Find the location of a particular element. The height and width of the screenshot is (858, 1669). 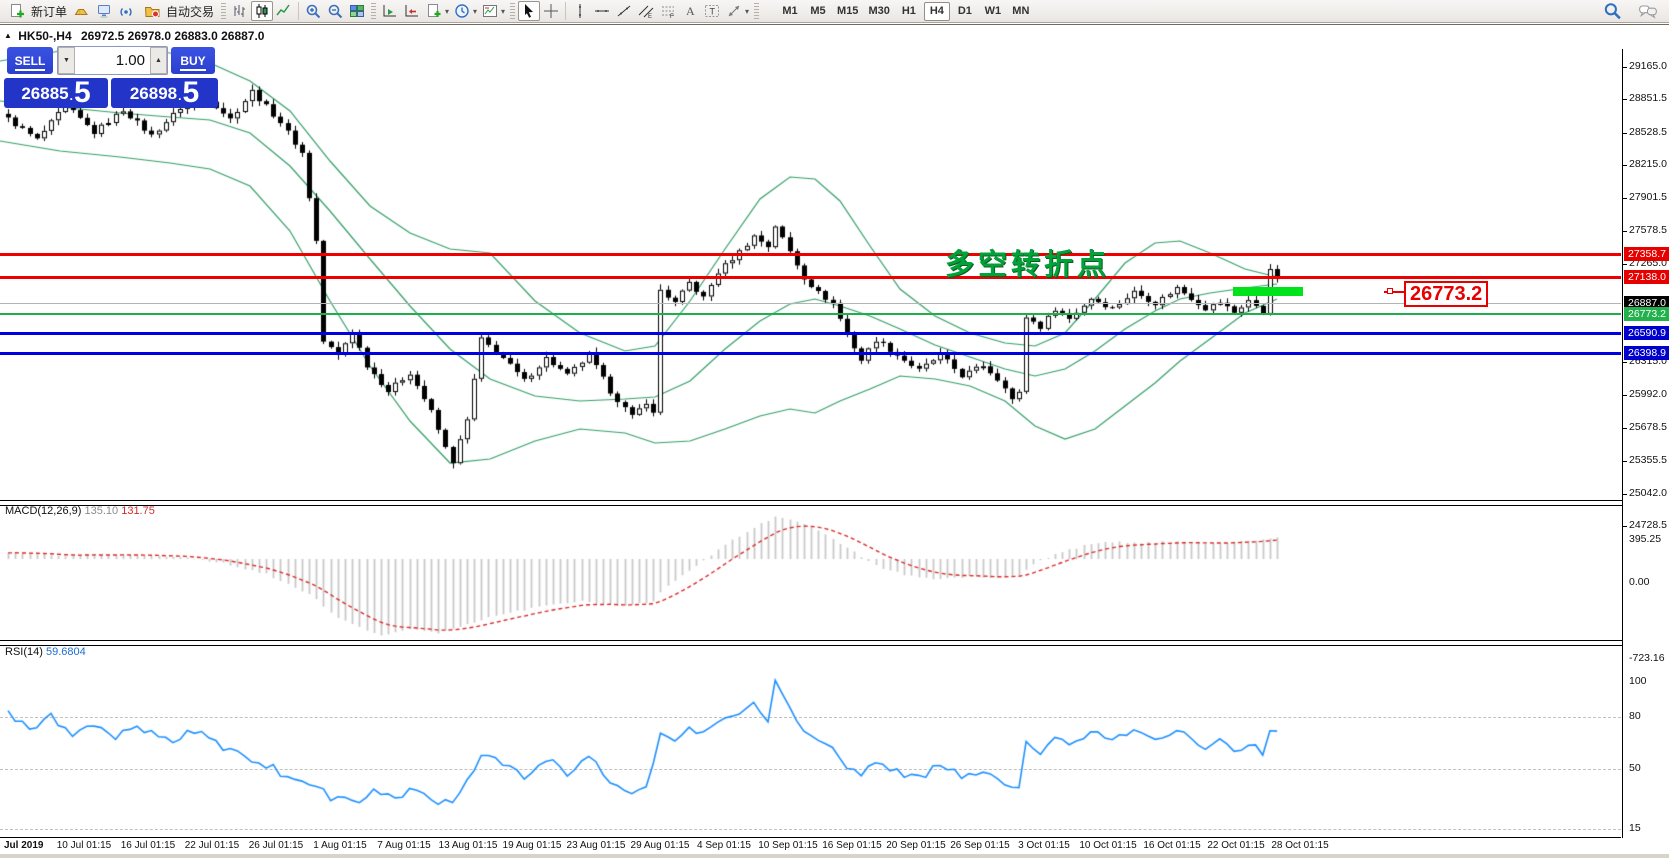

price-tick-label: 24728.5 is located at coordinates (1648, 525).